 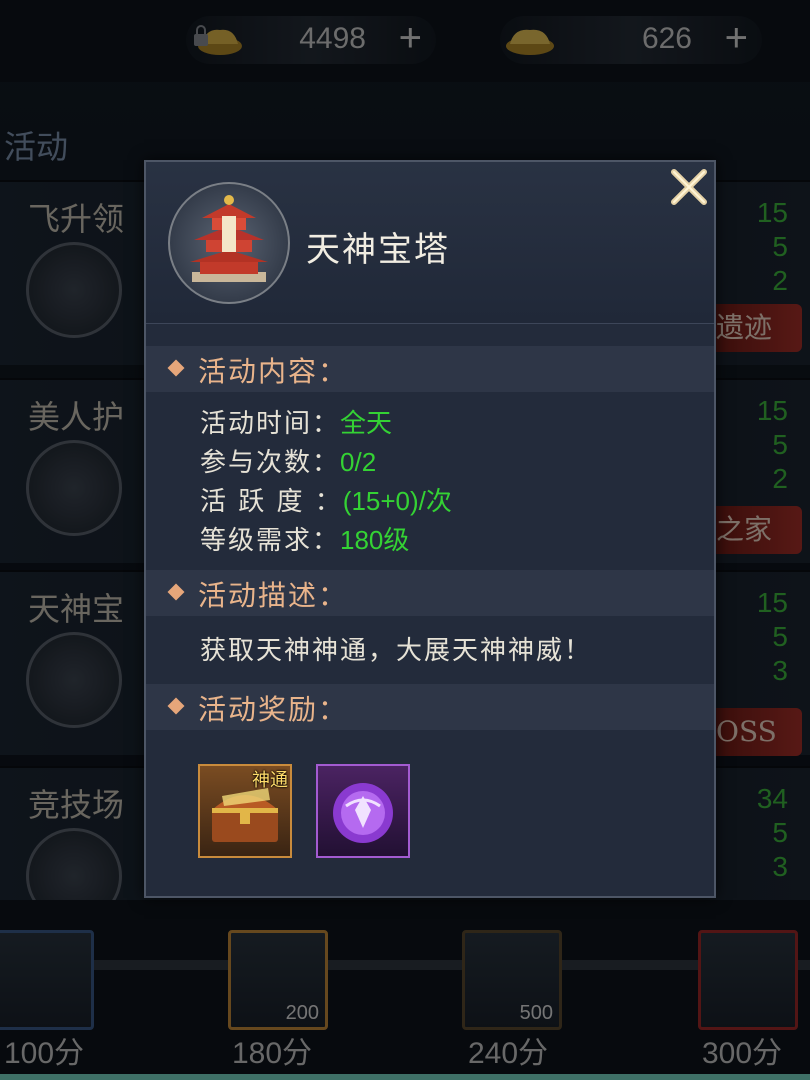 What do you see at coordinates (273, 371) in the screenshot?
I see `section-label: 活动内容：` at bounding box center [273, 371].